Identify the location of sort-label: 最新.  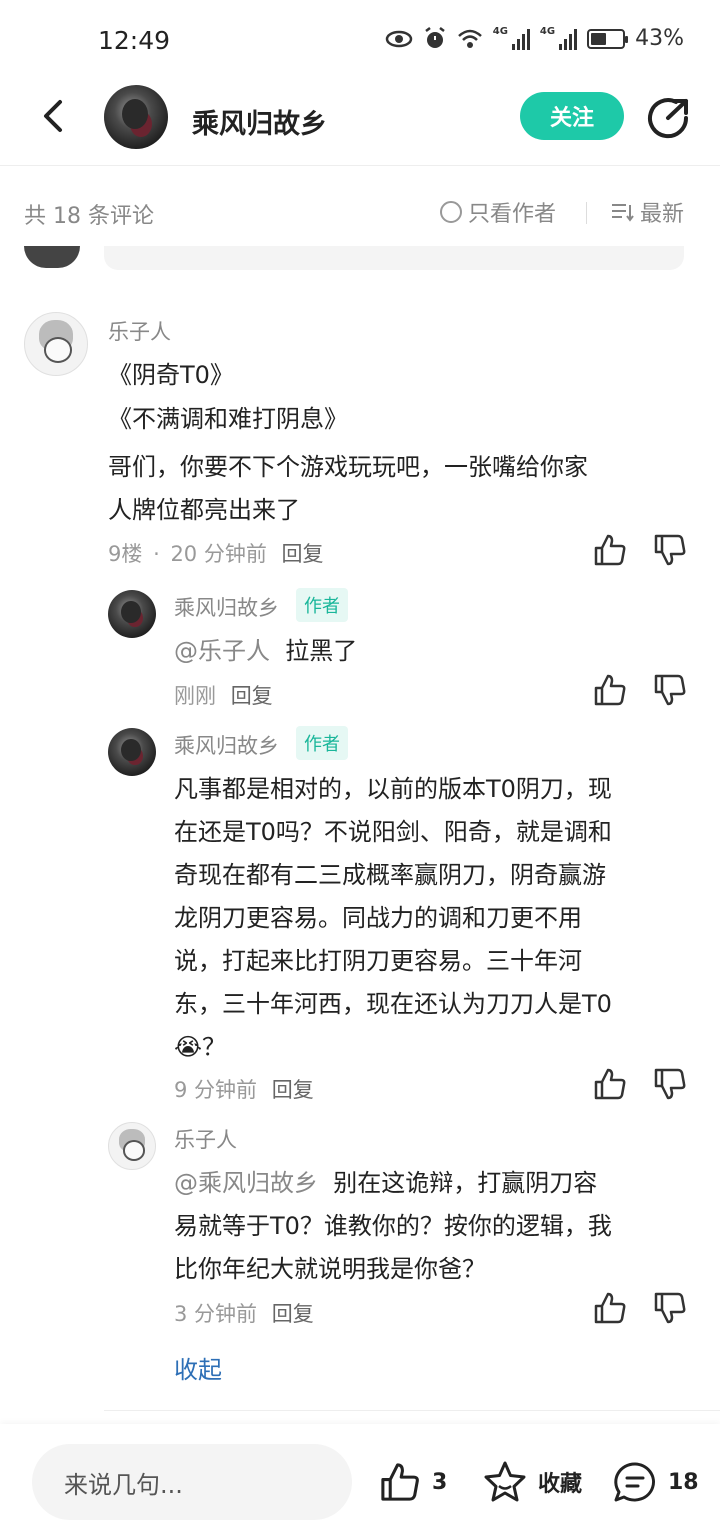
(662, 214).